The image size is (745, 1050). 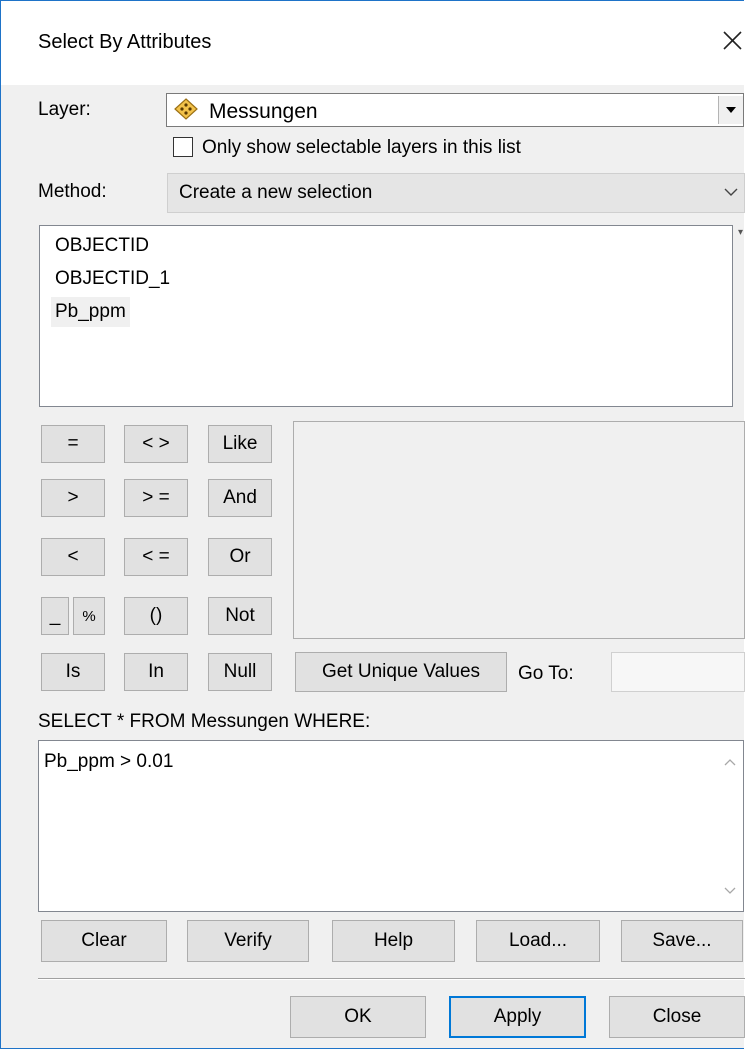 What do you see at coordinates (156, 672) in the screenshot?
I see `in-button: In` at bounding box center [156, 672].